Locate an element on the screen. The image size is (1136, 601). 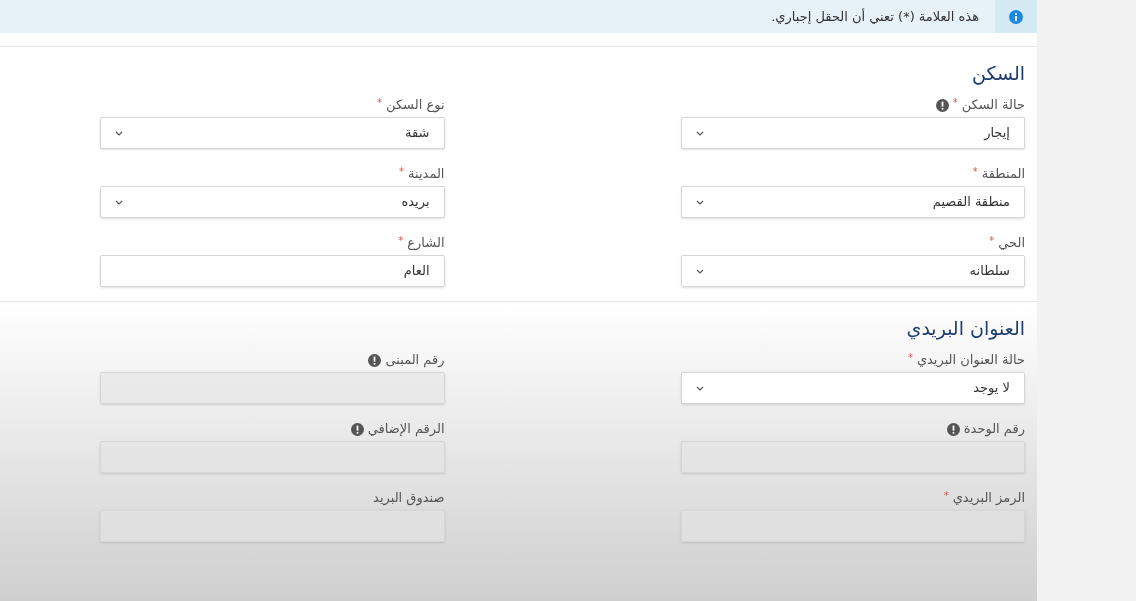
field-label: نوع السكن is located at coordinates (415, 105).